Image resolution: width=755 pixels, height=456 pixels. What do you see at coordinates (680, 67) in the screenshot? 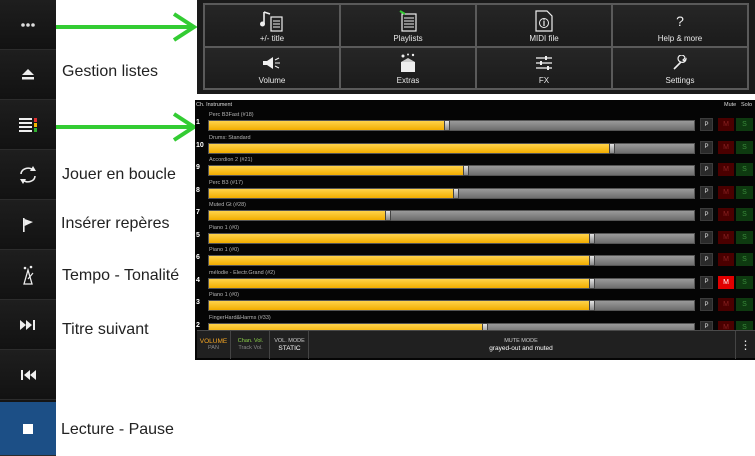
I see `menu-item-settings: Settings` at bounding box center [680, 67].